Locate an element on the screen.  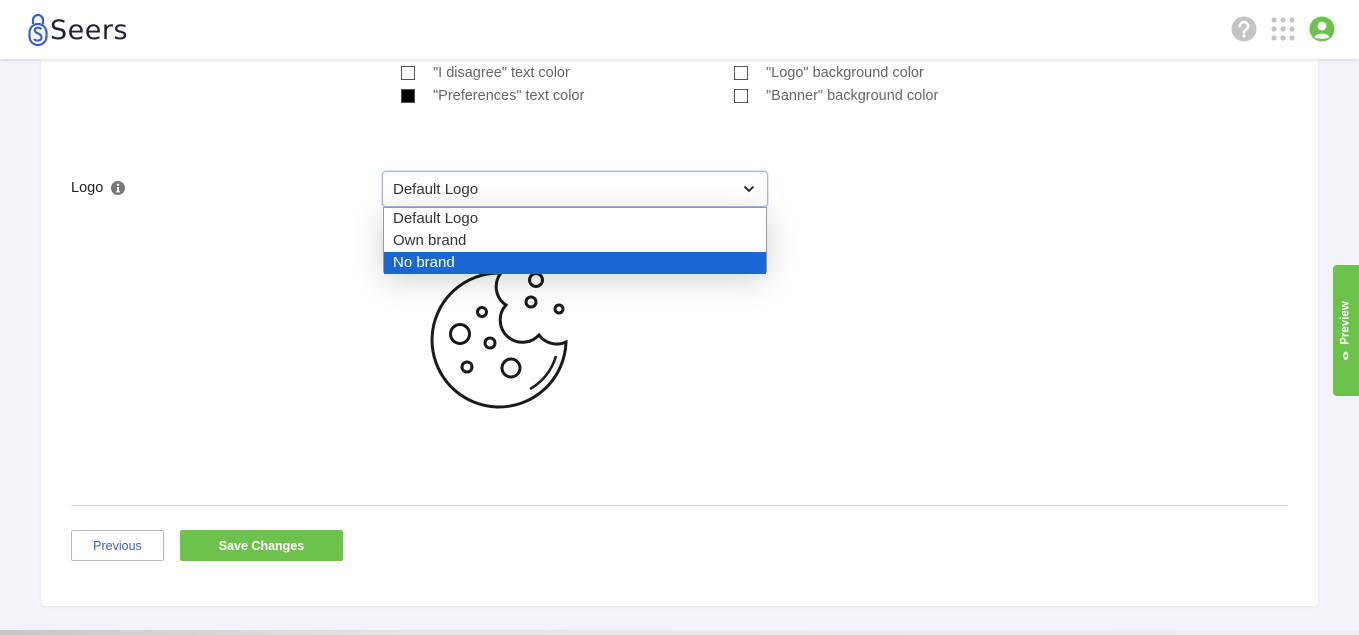
color-option-label: "Logo" background color is located at coordinates (845, 73).